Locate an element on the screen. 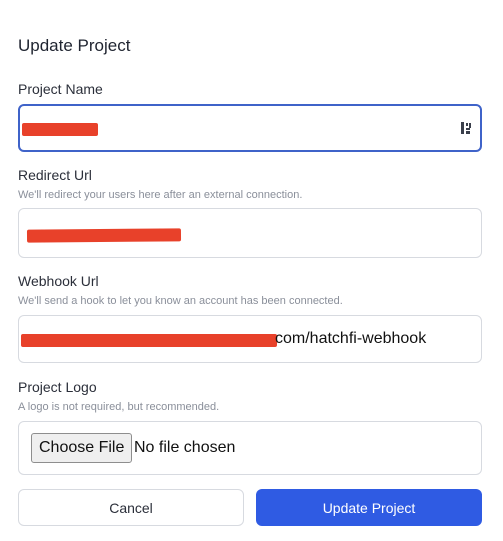 This screenshot has height=541, width=503. cancel-button: Cancel is located at coordinates (131, 507).